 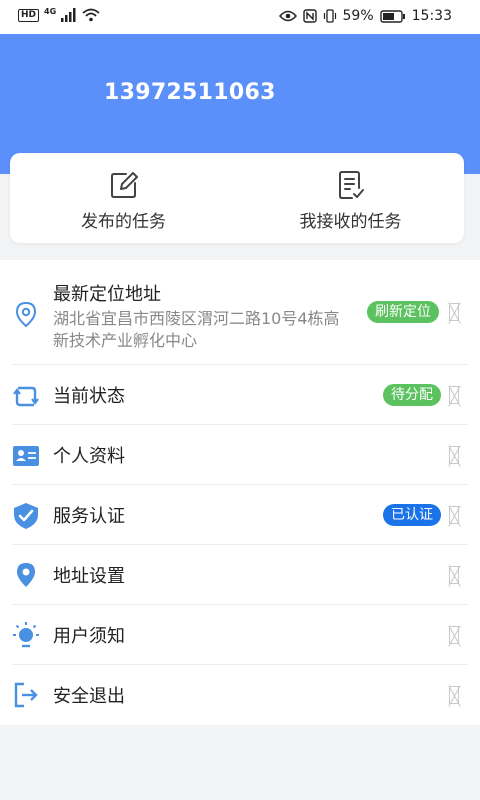 I want to click on network-type: 4G, so click(x=50, y=11).